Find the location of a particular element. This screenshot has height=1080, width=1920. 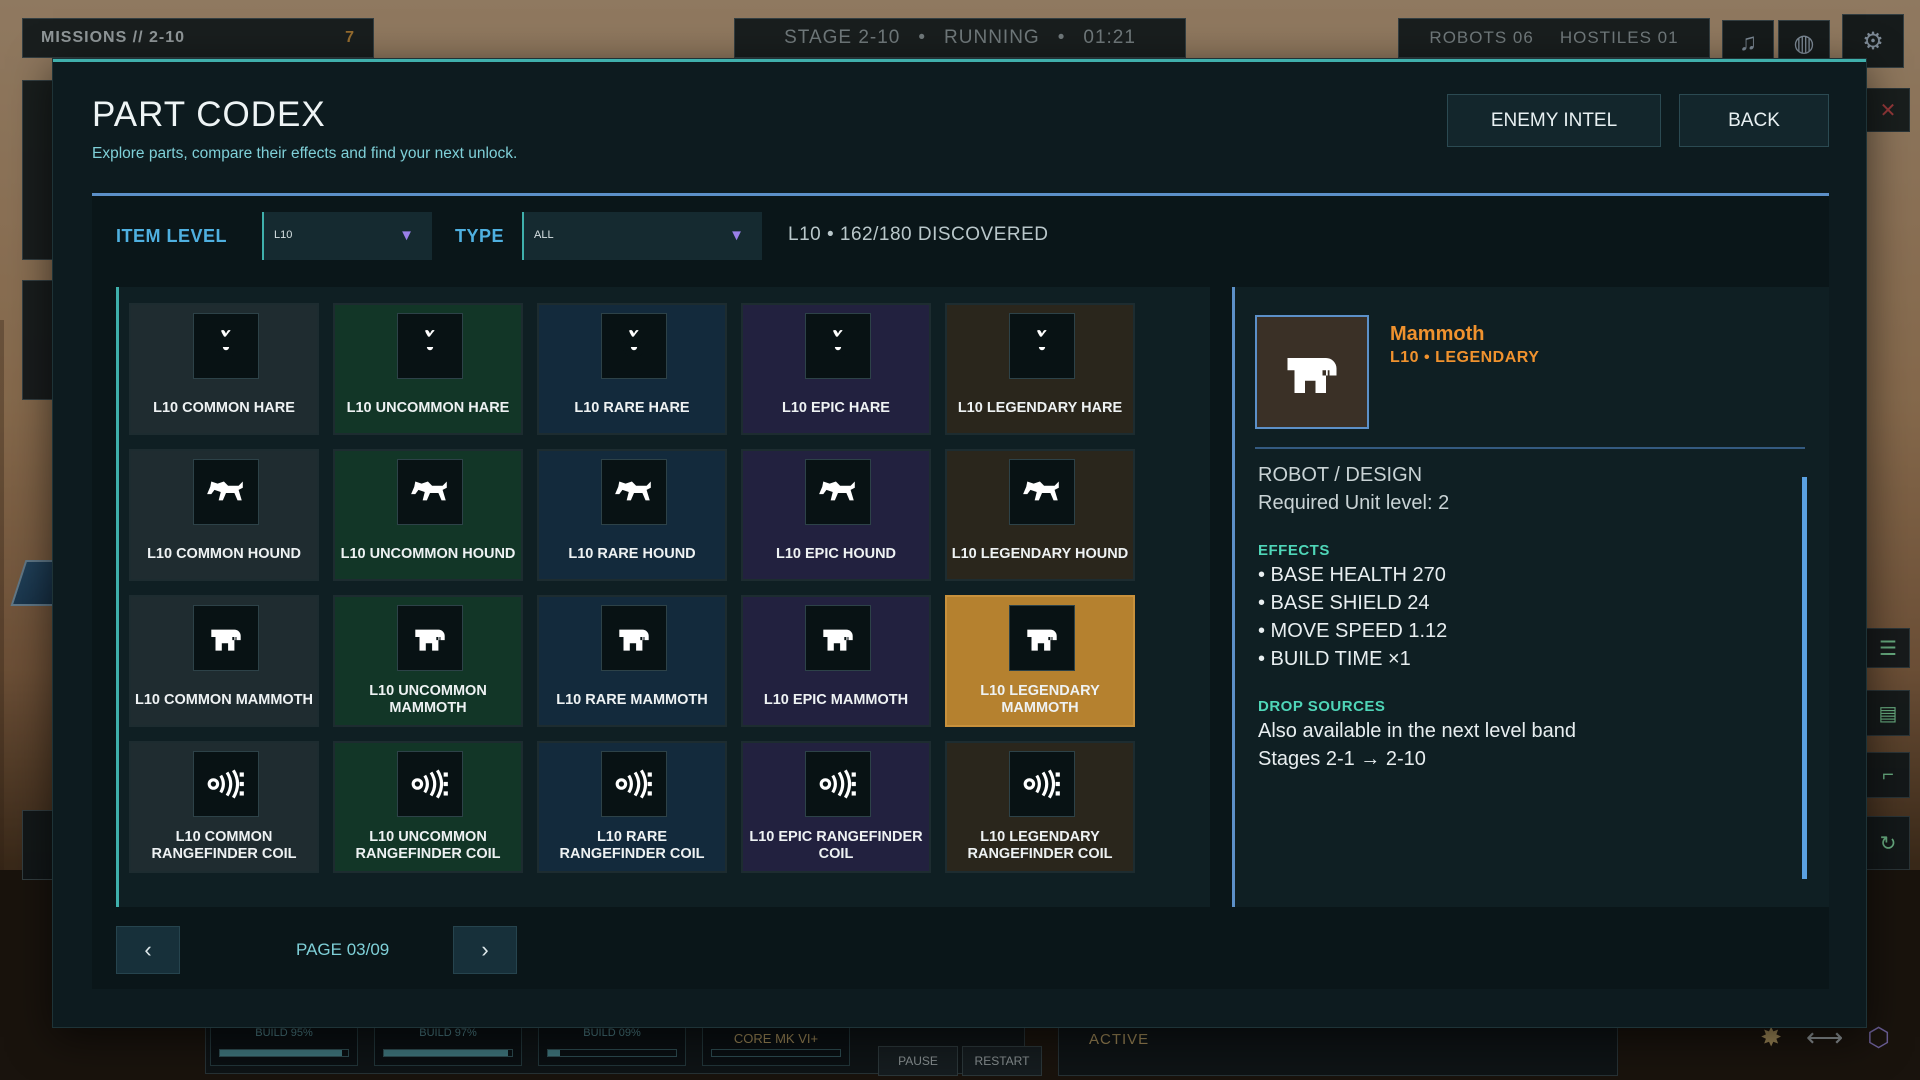

part-card: L10 COMMON RANGEFINDER COIL is located at coordinates (224, 807).